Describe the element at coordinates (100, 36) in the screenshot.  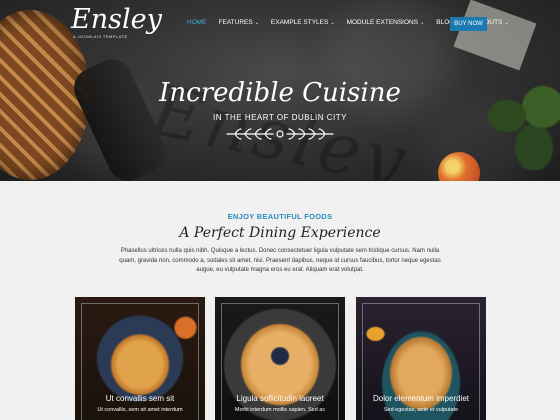
I see `logo-tagline: A JOOMLA!3 TEMPLATE` at that location.